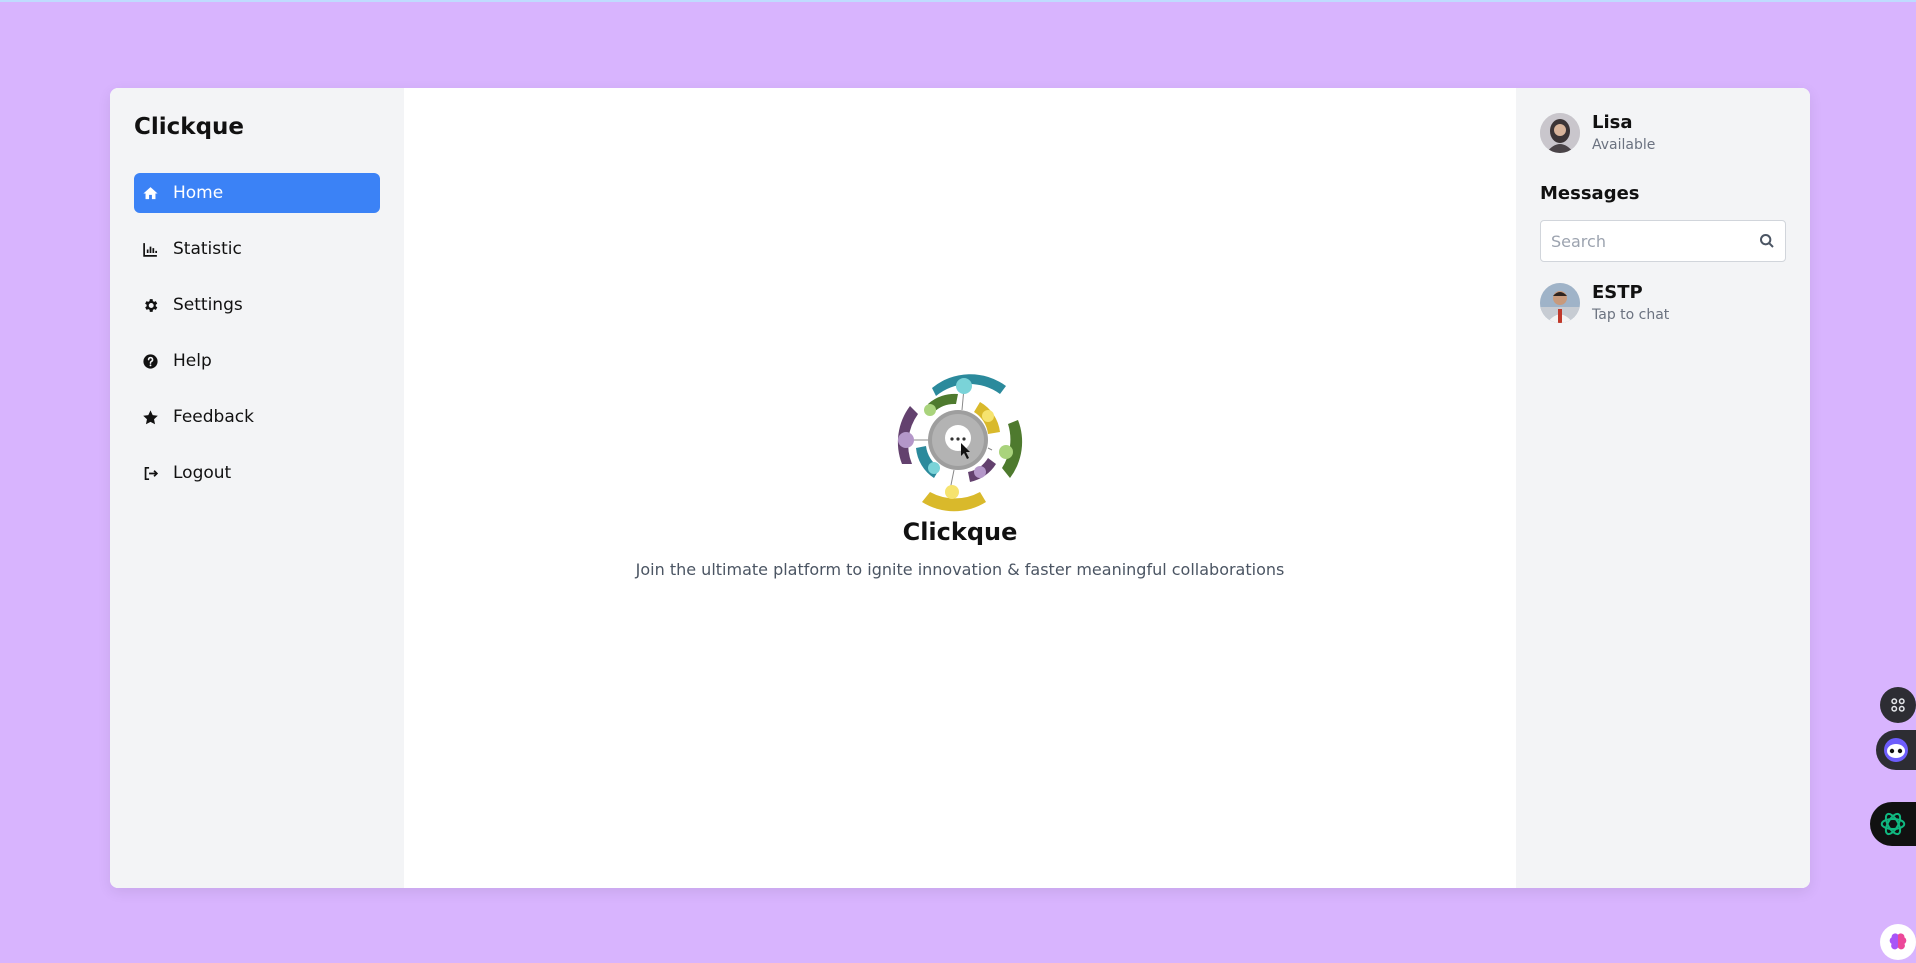 This screenshot has height=963, width=1916. I want to click on brain-icon, so click(1898, 941).